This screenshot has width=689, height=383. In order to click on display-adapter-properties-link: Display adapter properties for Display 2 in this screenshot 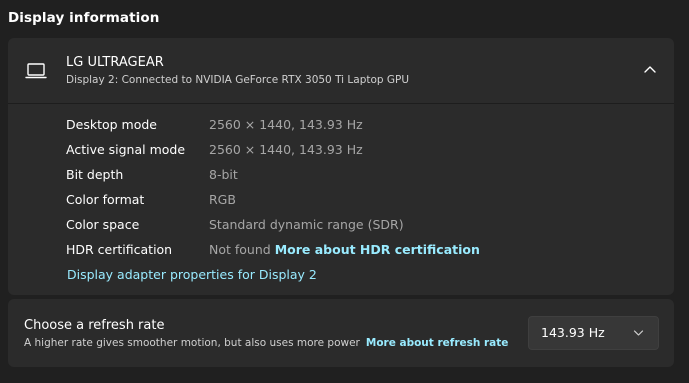, I will do `click(192, 274)`.